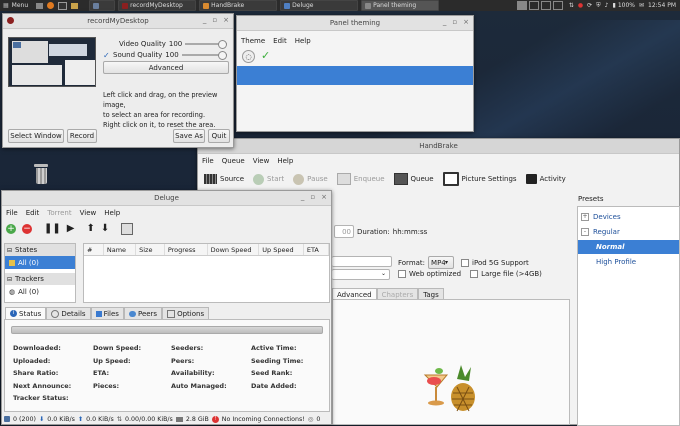  I want to click on queue-down-icon: ⬇, so click(105, 228).